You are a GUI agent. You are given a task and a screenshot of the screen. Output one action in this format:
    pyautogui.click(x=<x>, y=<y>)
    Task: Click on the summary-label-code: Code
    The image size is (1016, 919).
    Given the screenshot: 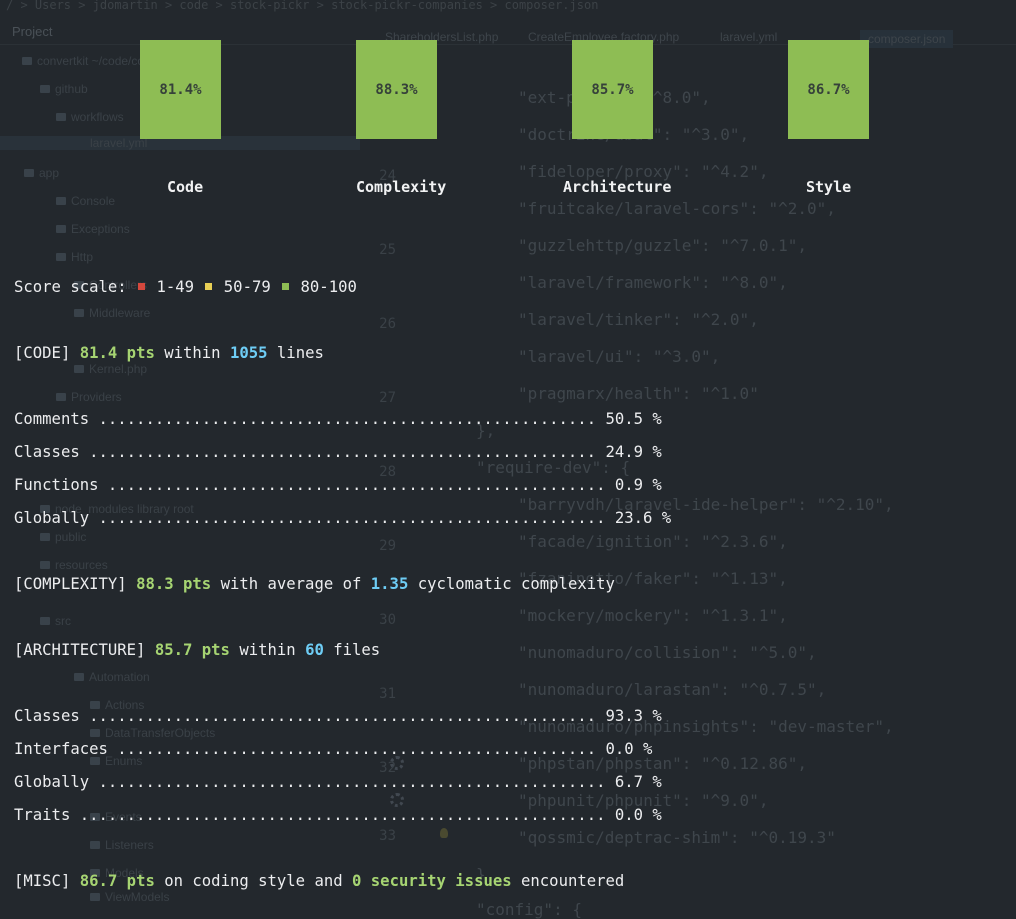 What is the action you would take?
    pyautogui.click(x=185, y=187)
    